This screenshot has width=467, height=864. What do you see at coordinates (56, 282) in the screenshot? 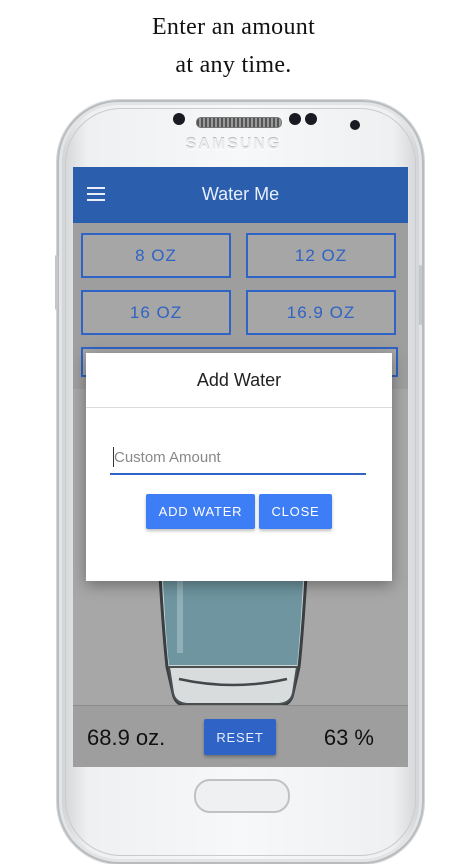
I see `phone-side-button-left` at bounding box center [56, 282].